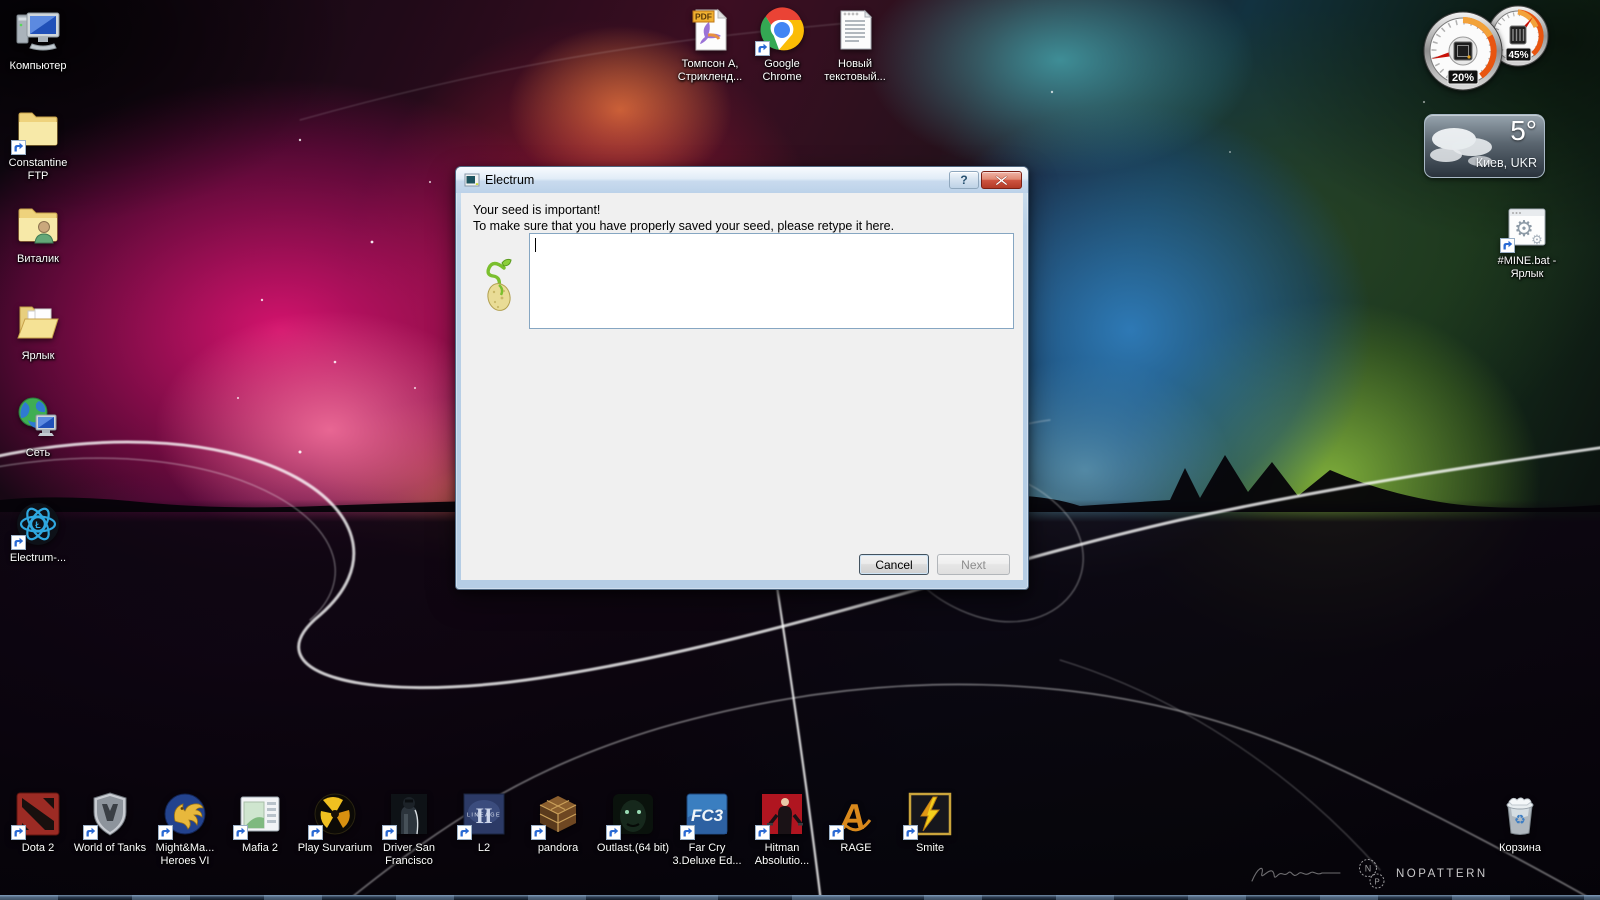 This screenshot has height=900, width=1600. Describe the element at coordinates (707, 815) in the screenshot. I see `svg-text: FC3` at that location.